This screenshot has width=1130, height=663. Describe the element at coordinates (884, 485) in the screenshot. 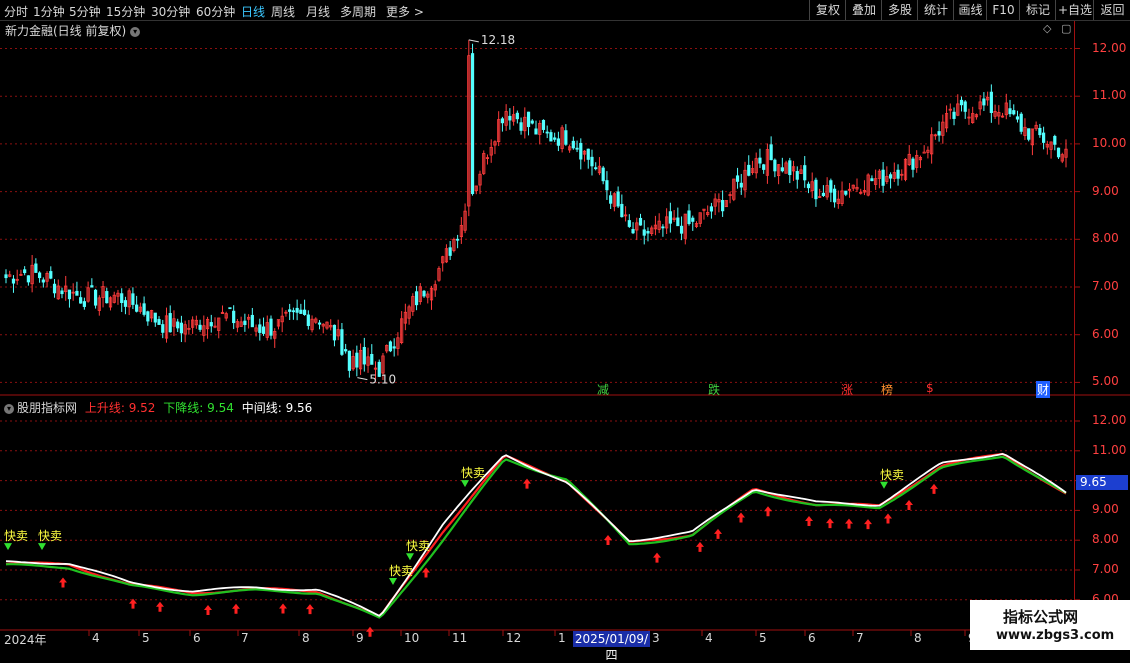

I see `sell-arrow-icon` at that location.